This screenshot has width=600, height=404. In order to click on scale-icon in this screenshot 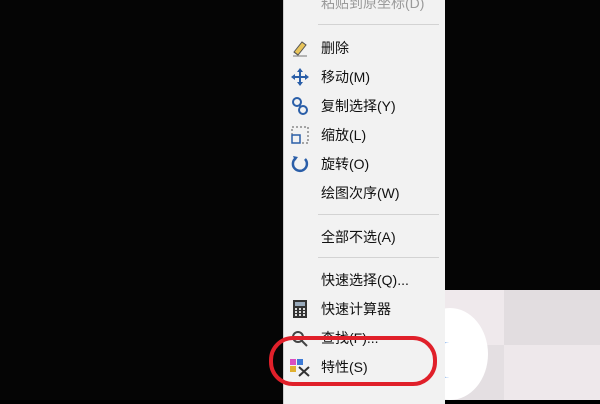, I will do `click(300, 135)`.